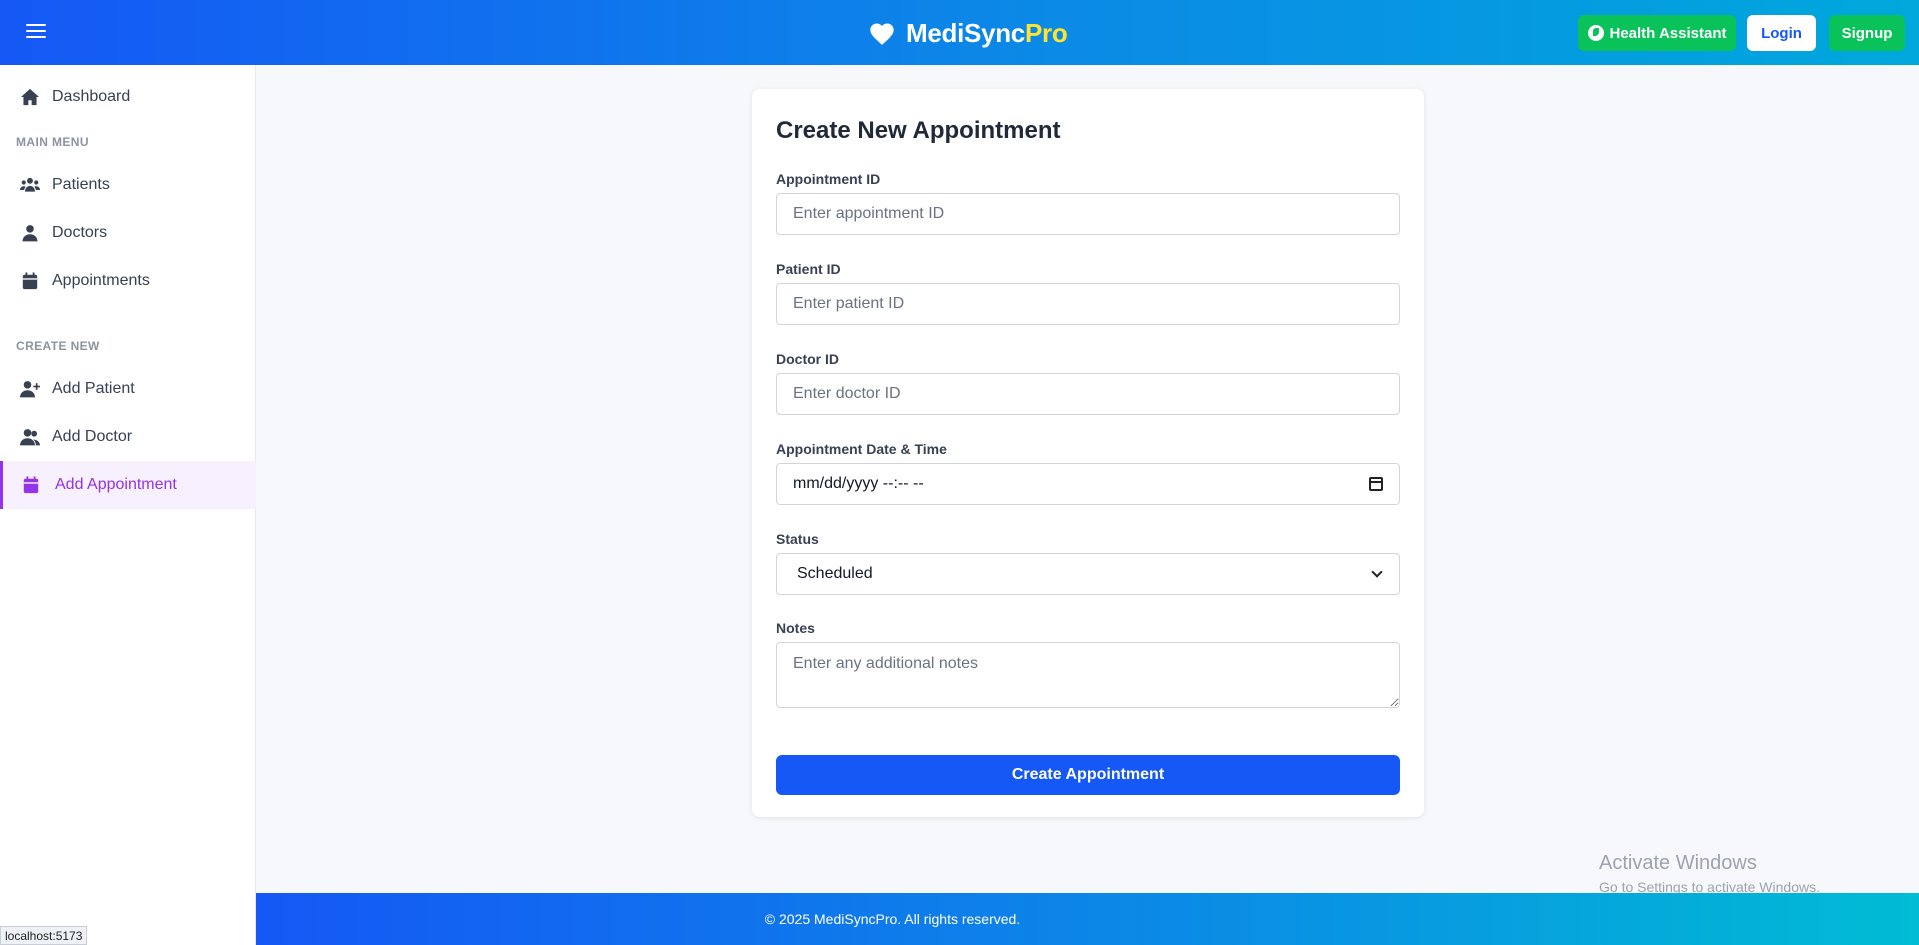 This screenshot has height=945, width=1919. What do you see at coordinates (31, 485) in the screenshot?
I see `calendar-plus-icon` at bounding box center [31, 485].